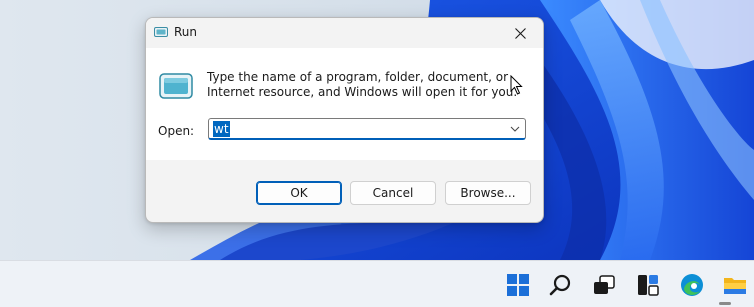 This screenshot has width=754, height=307. Describe the element at coordinates (176, 86) in the screenshot. I see `run-icon` at that location.